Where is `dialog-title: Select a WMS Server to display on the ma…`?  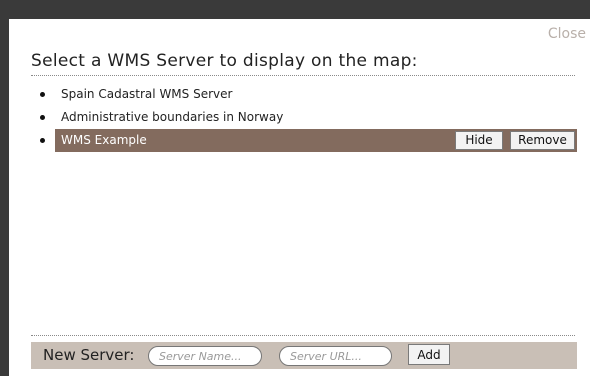 dialog-title: Select a WMS Server to display on the ma… is located at coordinates (224, 61).